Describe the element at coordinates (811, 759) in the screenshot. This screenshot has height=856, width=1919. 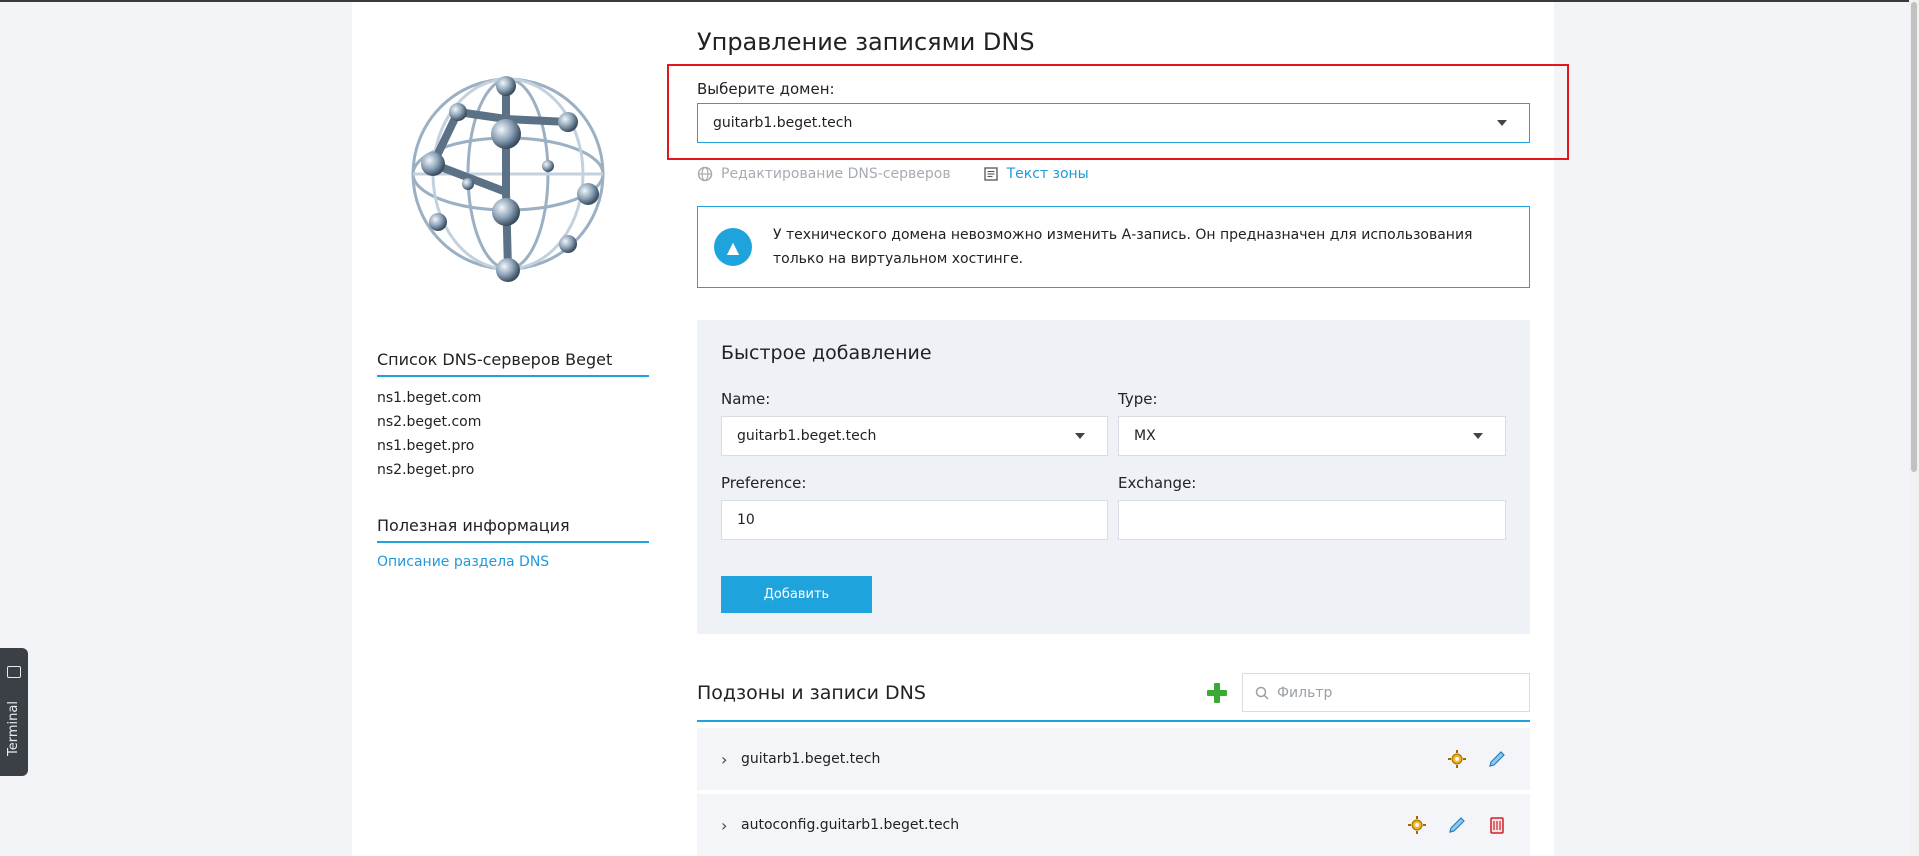
I see `record-name: guitarb1.beget.tech` at that location.